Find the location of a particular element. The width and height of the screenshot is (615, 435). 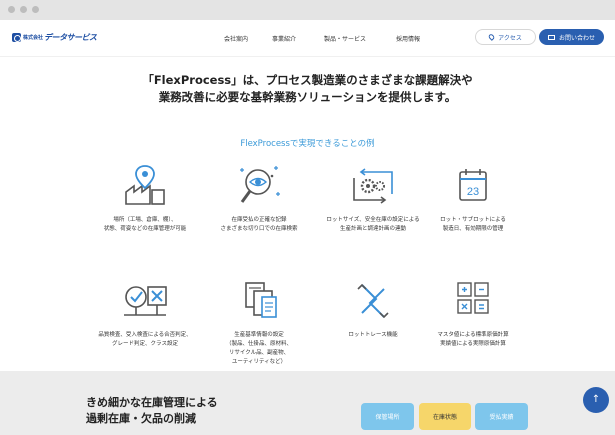

pass-fail-icon is located at coordinates (145, 301).